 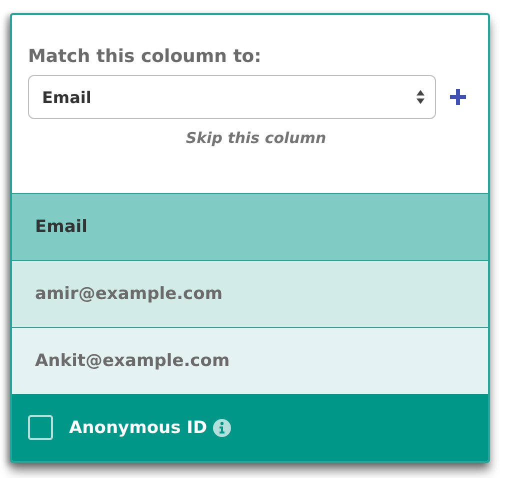 What do you see at coordinates (145, 56) in the screenshot?
I see `match-label: Match this coloumn to:` at bounding box center [145, 56].